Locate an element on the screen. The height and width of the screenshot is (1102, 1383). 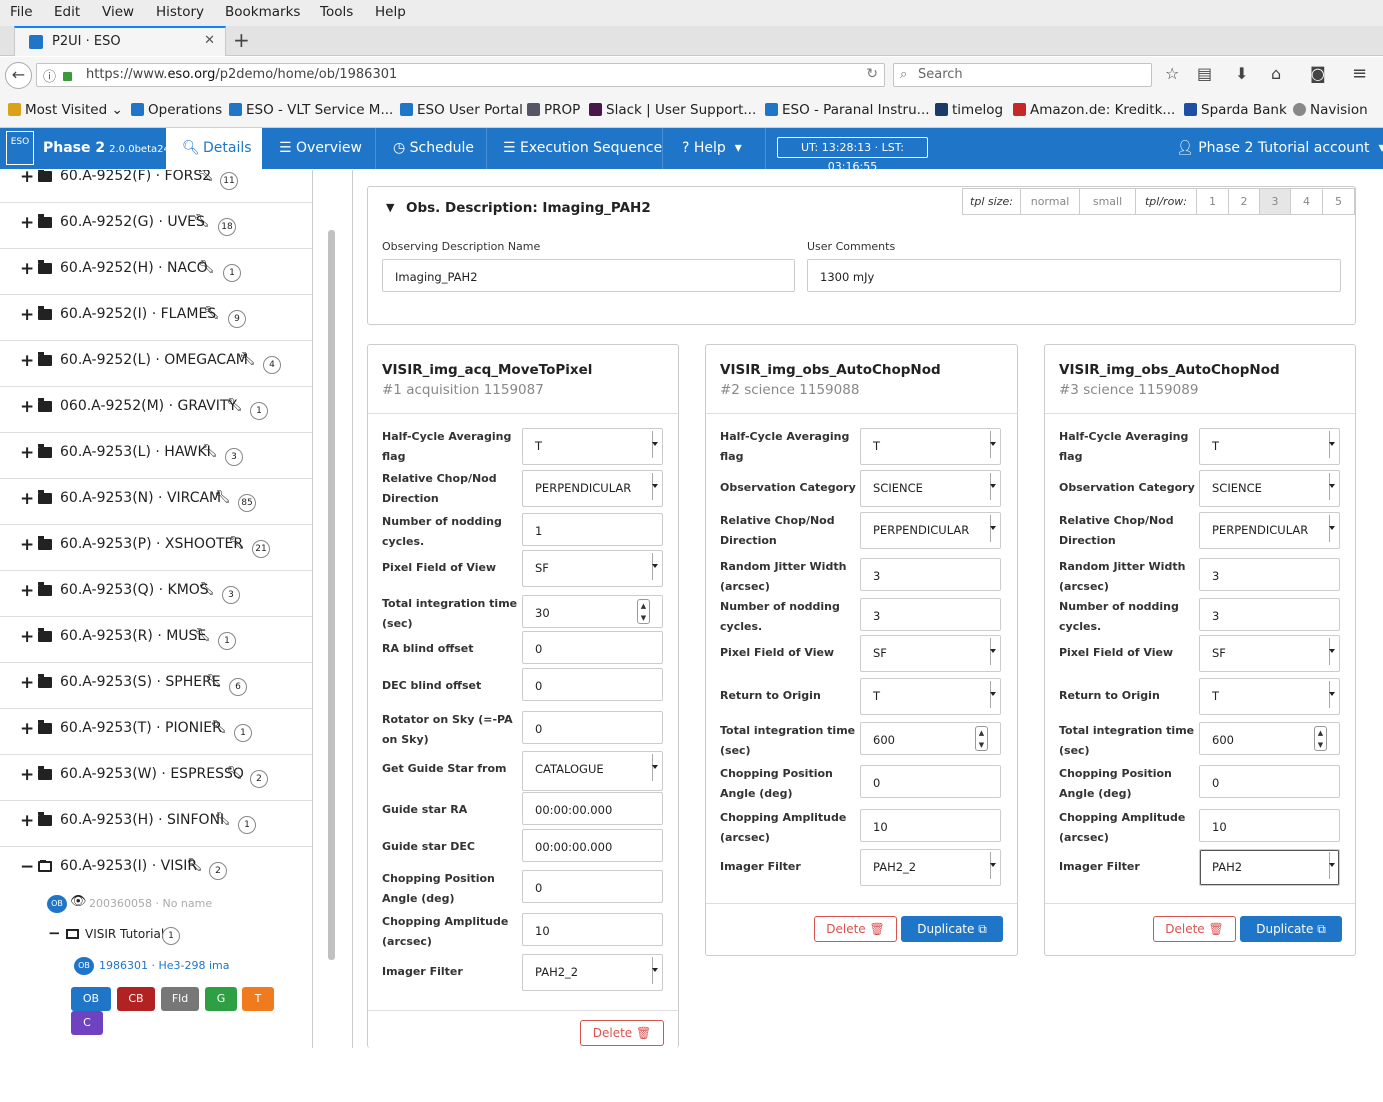
pocket-icon: ◙ is located at coordinates (1318, 73).